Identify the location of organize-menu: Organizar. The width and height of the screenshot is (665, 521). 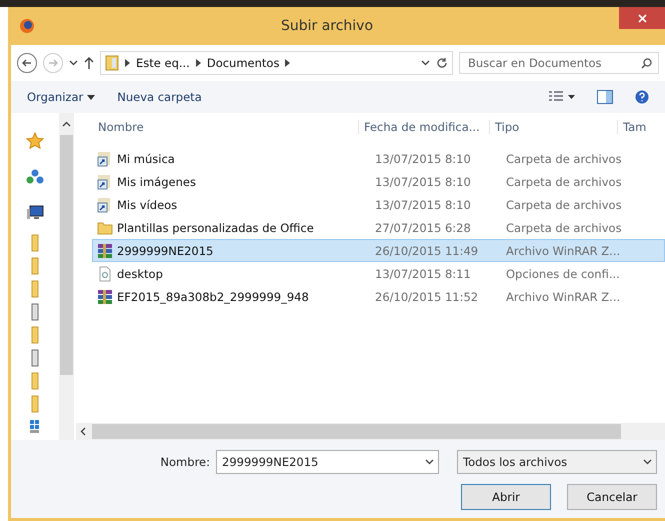
(61, 97).